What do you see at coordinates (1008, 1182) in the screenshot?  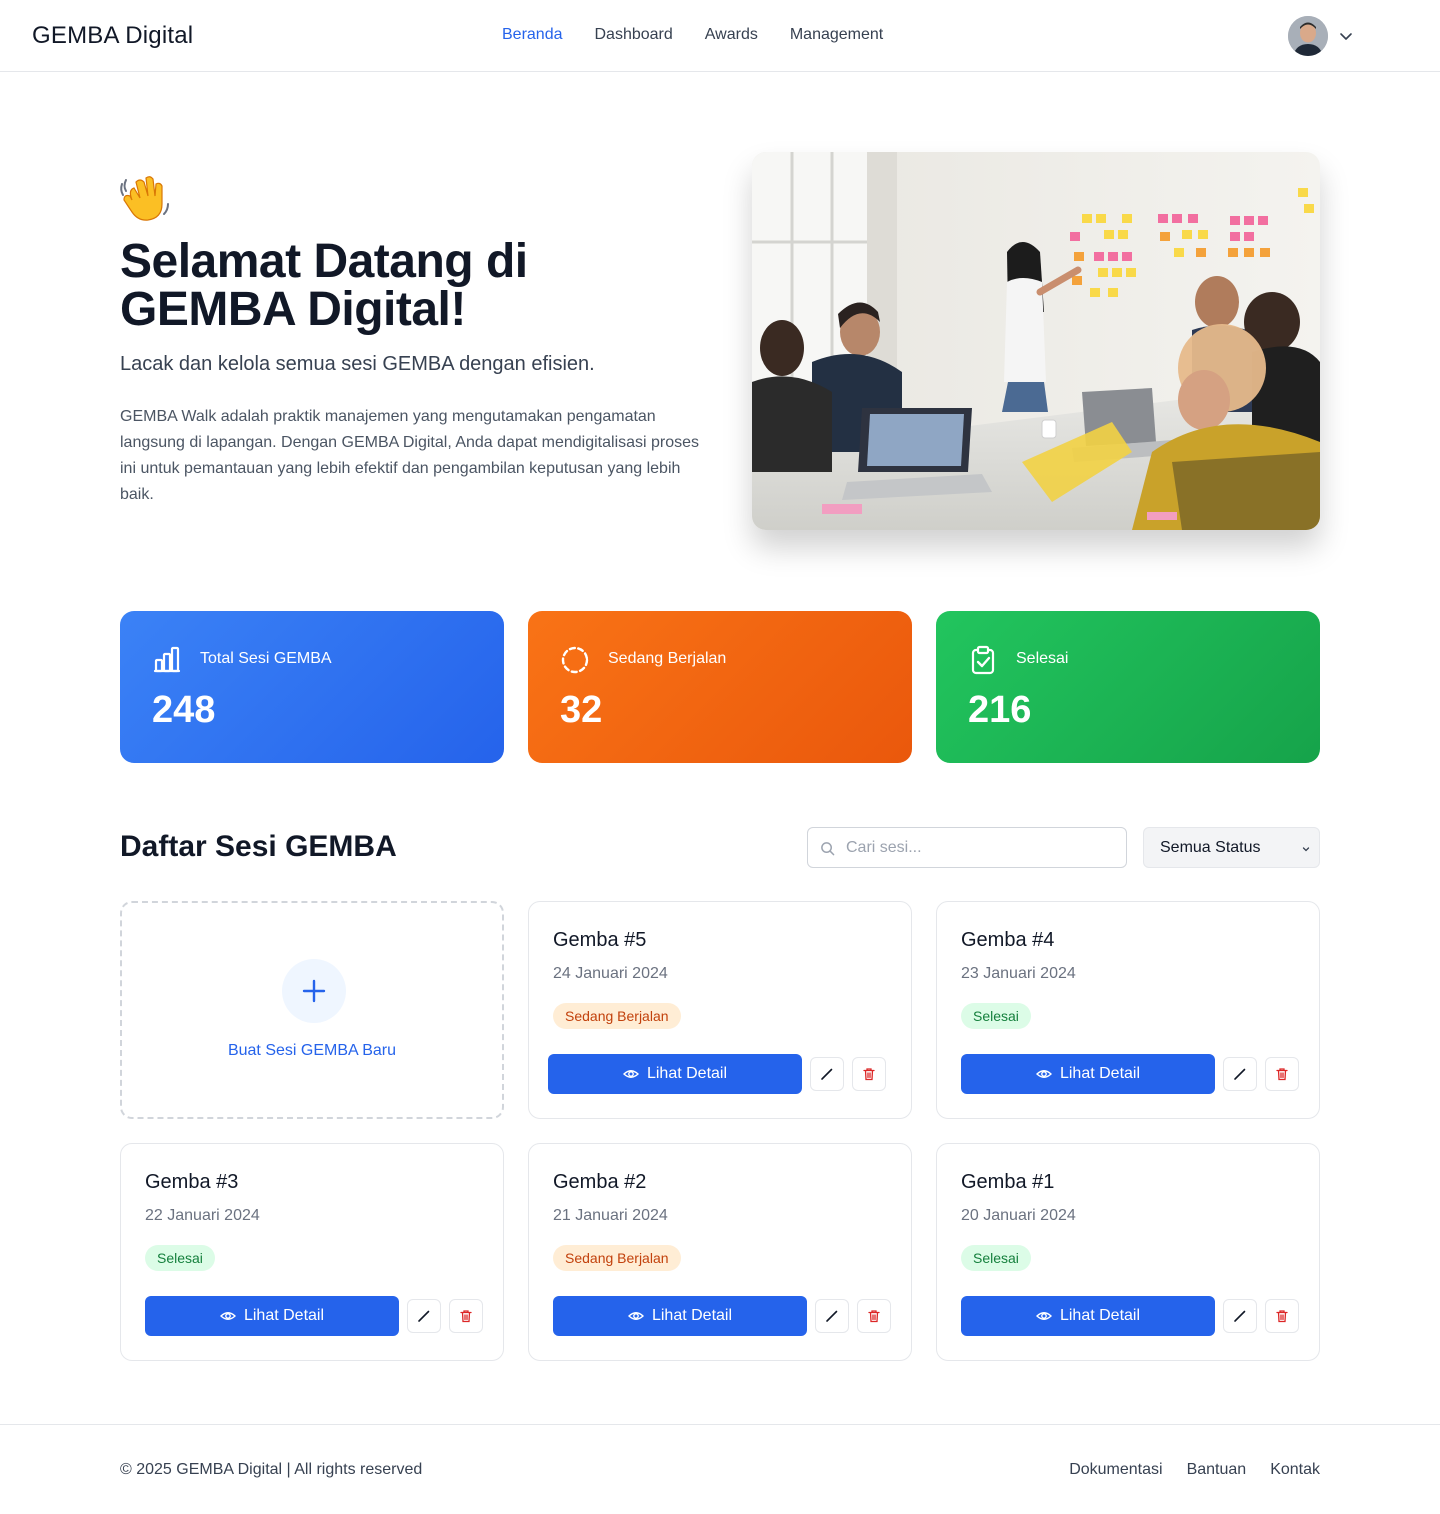 I see `session-title: Gemba #1` at bounding box center [1008, 1182].